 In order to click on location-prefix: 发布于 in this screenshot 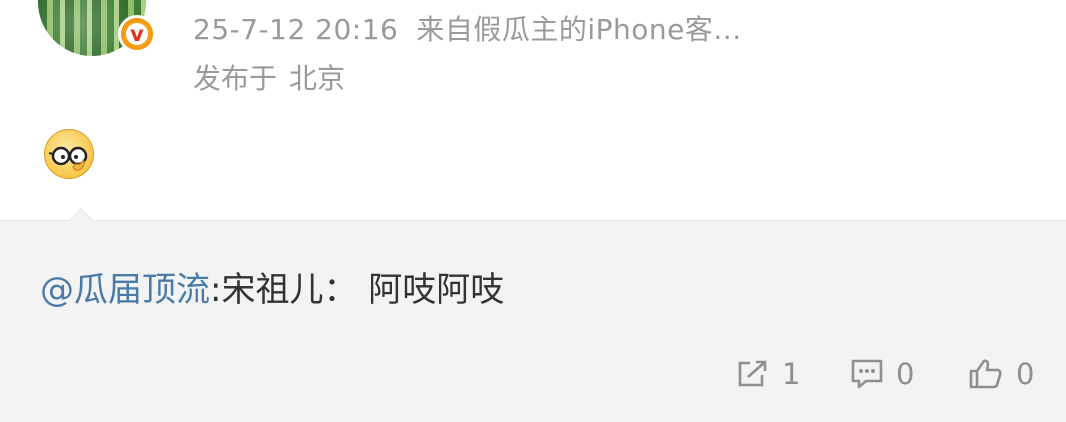, I will do `click(235, 78)`.